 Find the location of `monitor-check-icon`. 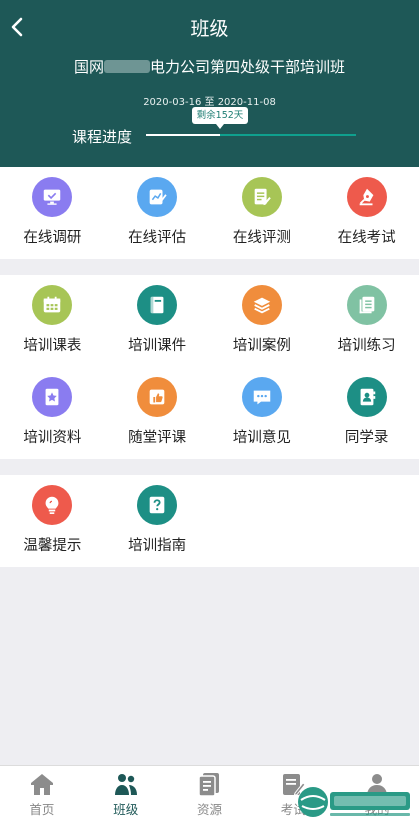

monitor-check-icon is located at coordinates (52, 197).